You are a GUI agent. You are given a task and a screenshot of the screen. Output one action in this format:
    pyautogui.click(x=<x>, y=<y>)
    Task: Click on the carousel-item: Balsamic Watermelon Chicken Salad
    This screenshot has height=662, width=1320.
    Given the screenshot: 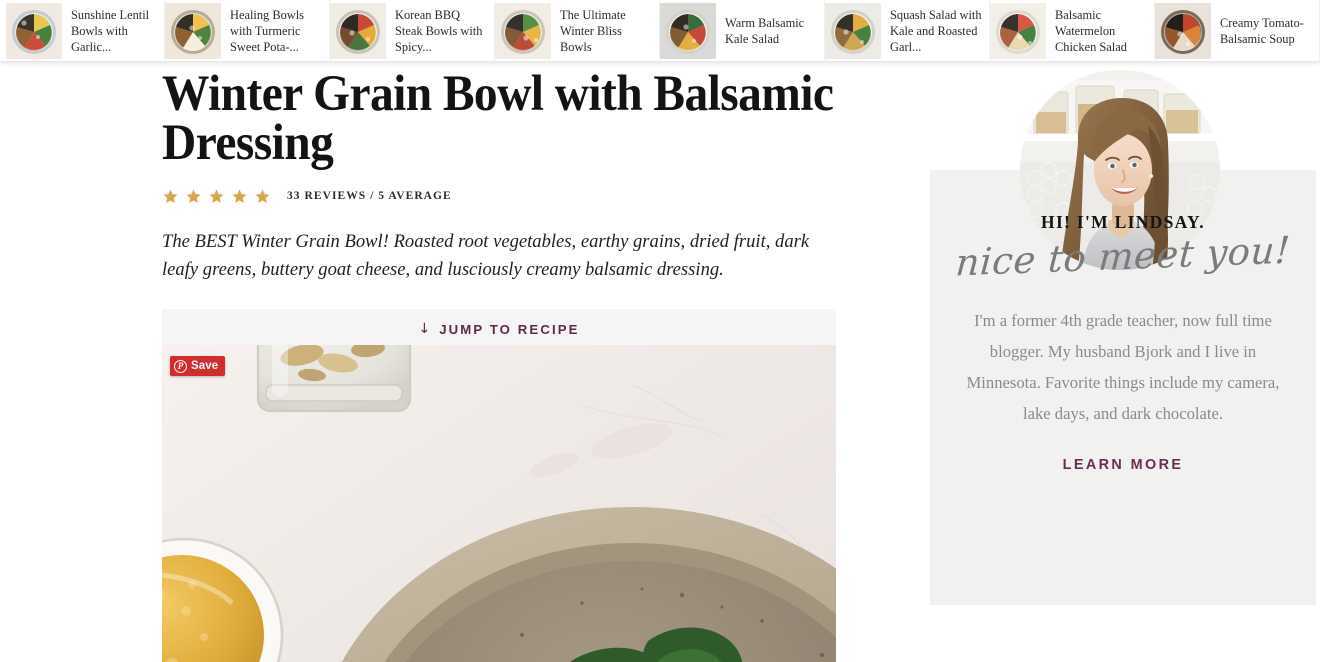 What is the action you would take?
    pyautogui.click(x=1072, y=30)
    